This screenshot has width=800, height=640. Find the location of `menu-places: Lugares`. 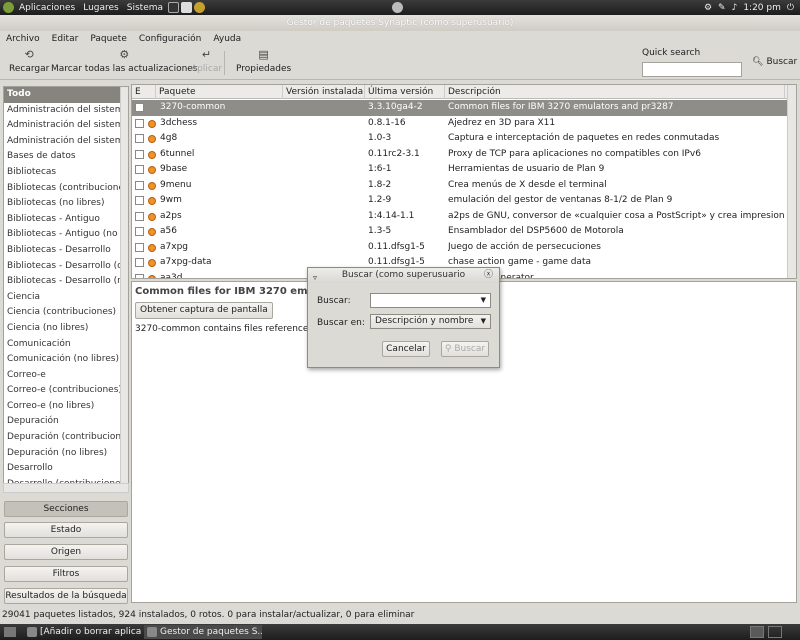

menu-places: Lugares is located at coordinates (101, 8).